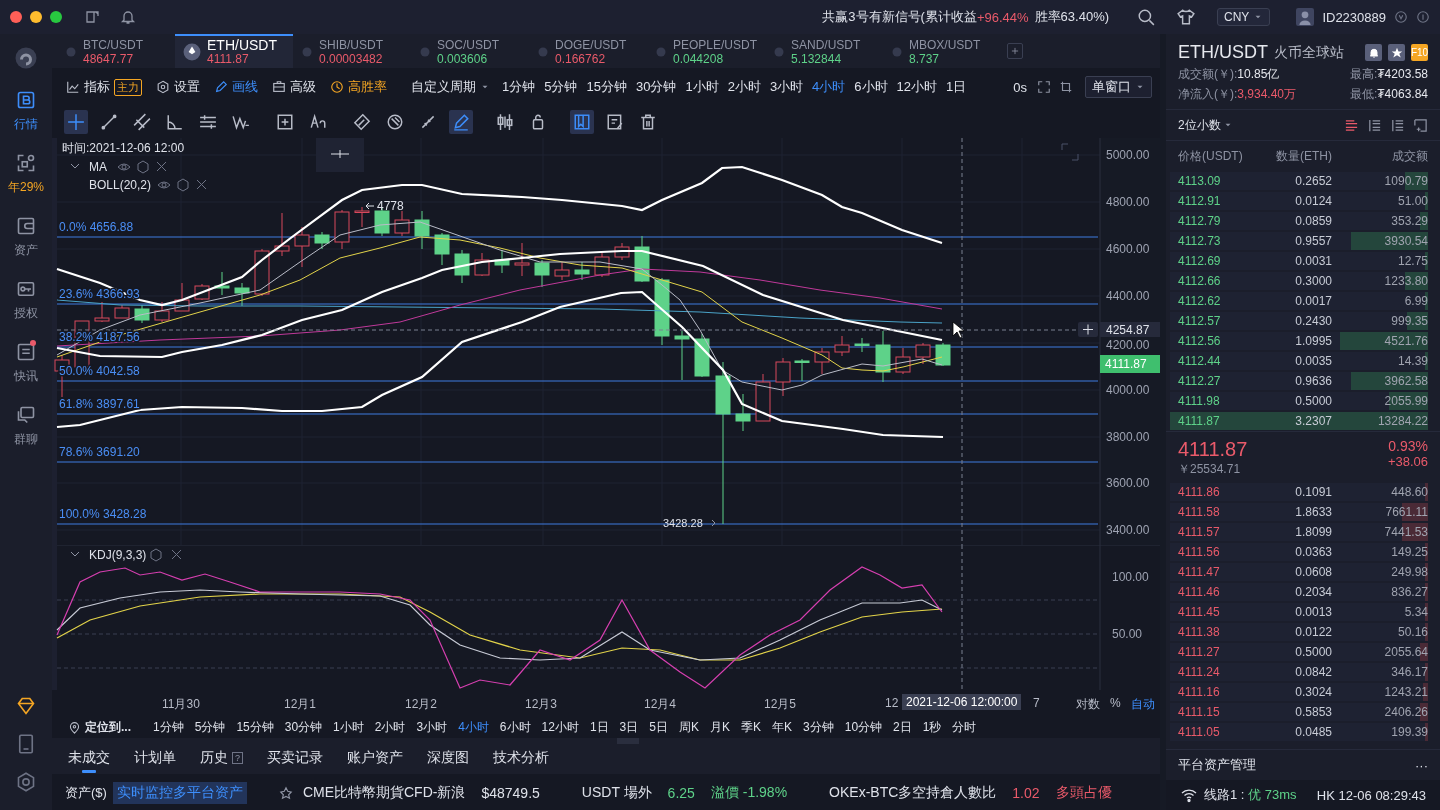 This screenshot has height=810, width=1440. Describe the element at coordinates (902, 727) in the screenshot. I see `period-option: 2日` at that location.